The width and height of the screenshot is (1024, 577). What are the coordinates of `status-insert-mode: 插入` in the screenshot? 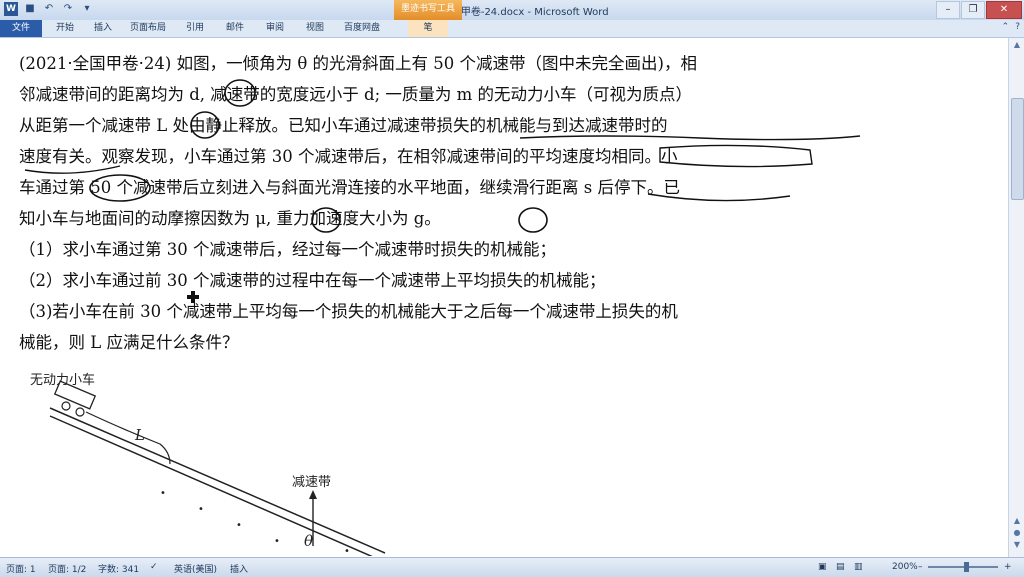 It's located at (239, 568).